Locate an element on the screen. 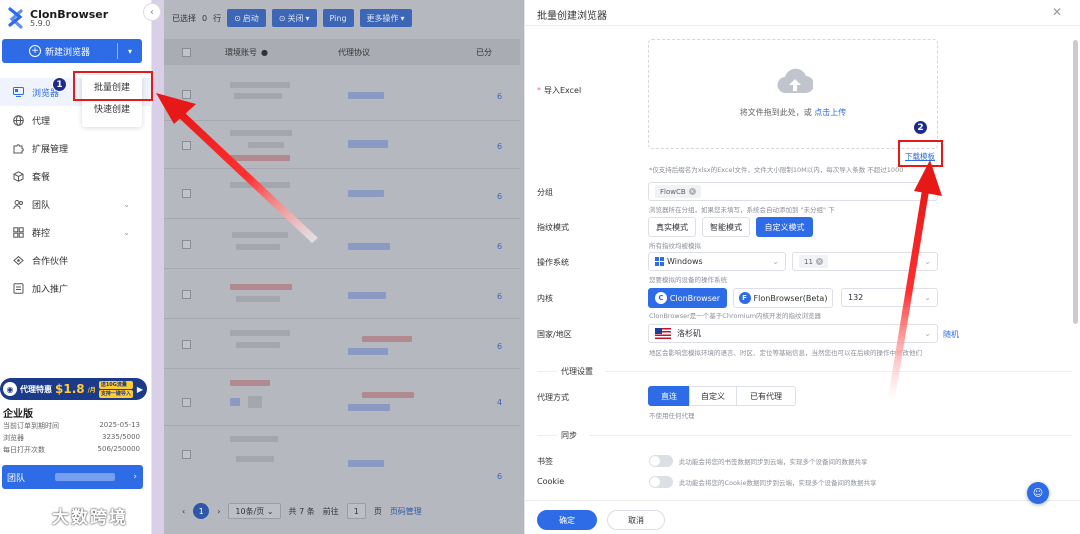 The width and height of the screenshot is (1080, 534). ping-button: Ping is located at coordinates (338, 18).